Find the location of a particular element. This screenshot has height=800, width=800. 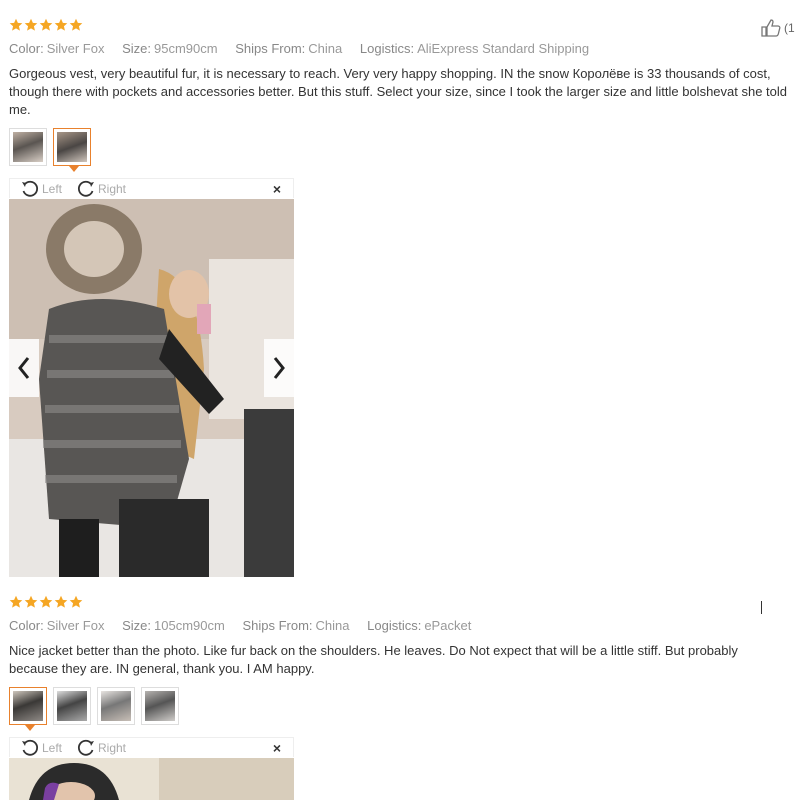

thumbs-up-icon is located at coordinates (771, 28).